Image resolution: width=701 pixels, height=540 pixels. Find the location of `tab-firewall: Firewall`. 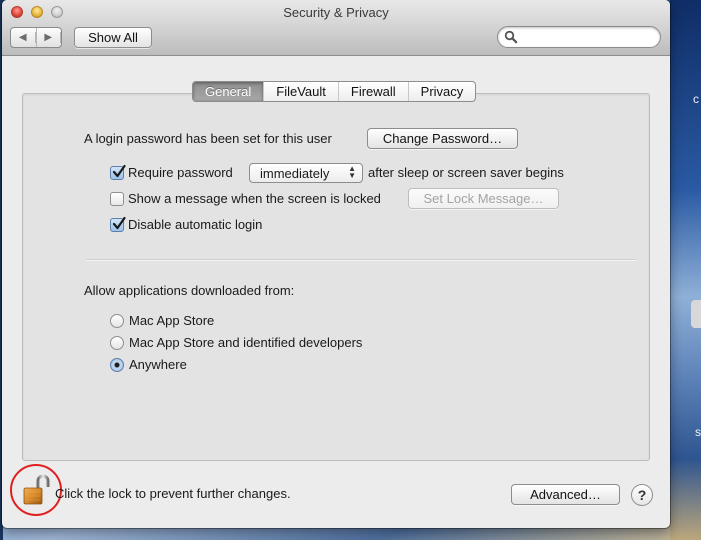

tab-firewall: Firewall is located at coordinates (374, 91).